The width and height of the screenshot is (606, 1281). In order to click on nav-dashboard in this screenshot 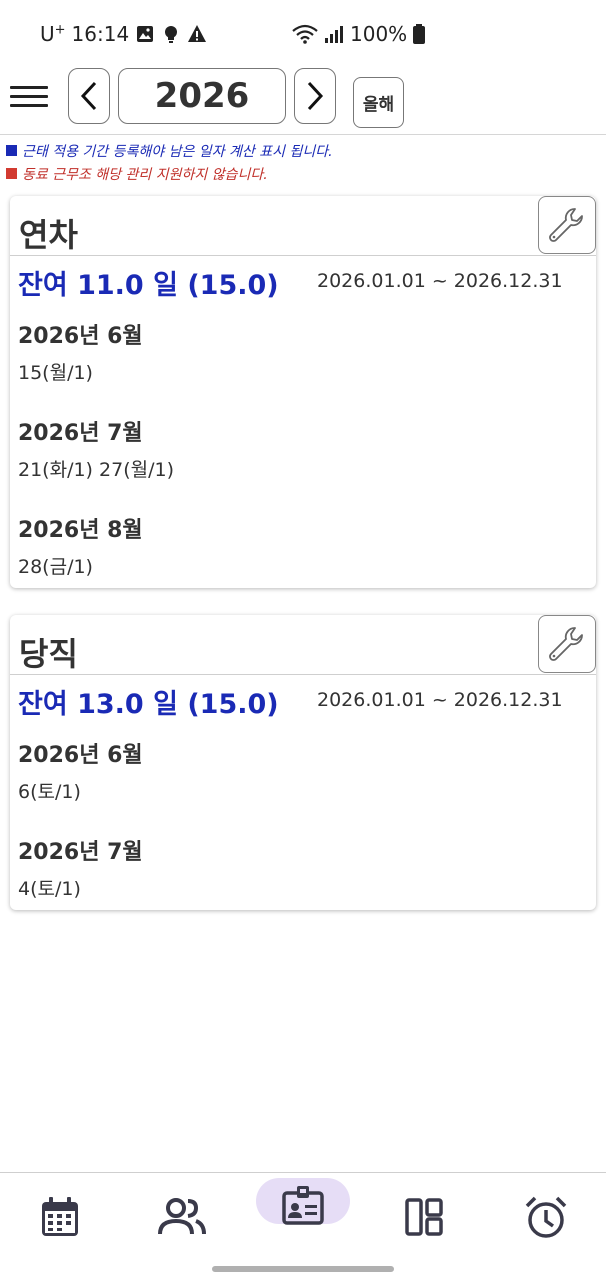, I will do `click(424, 1217)`.